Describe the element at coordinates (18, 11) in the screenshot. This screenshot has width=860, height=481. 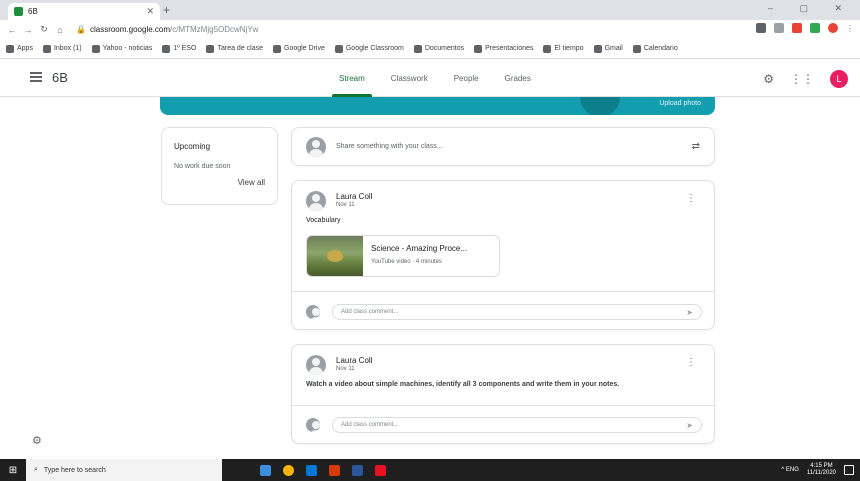
I see `classroom-favicon-icon` at that location.